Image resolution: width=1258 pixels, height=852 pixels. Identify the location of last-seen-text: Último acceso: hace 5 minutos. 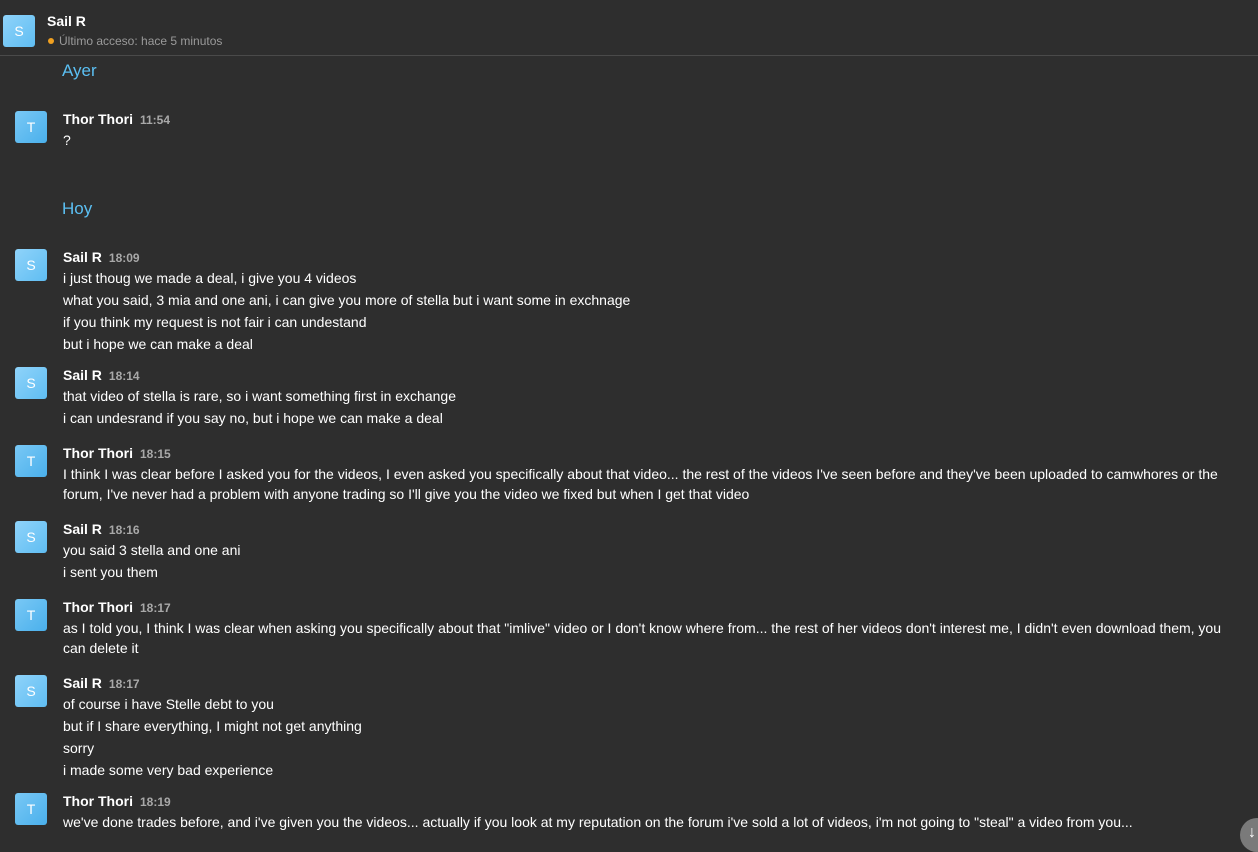
(141, 41).